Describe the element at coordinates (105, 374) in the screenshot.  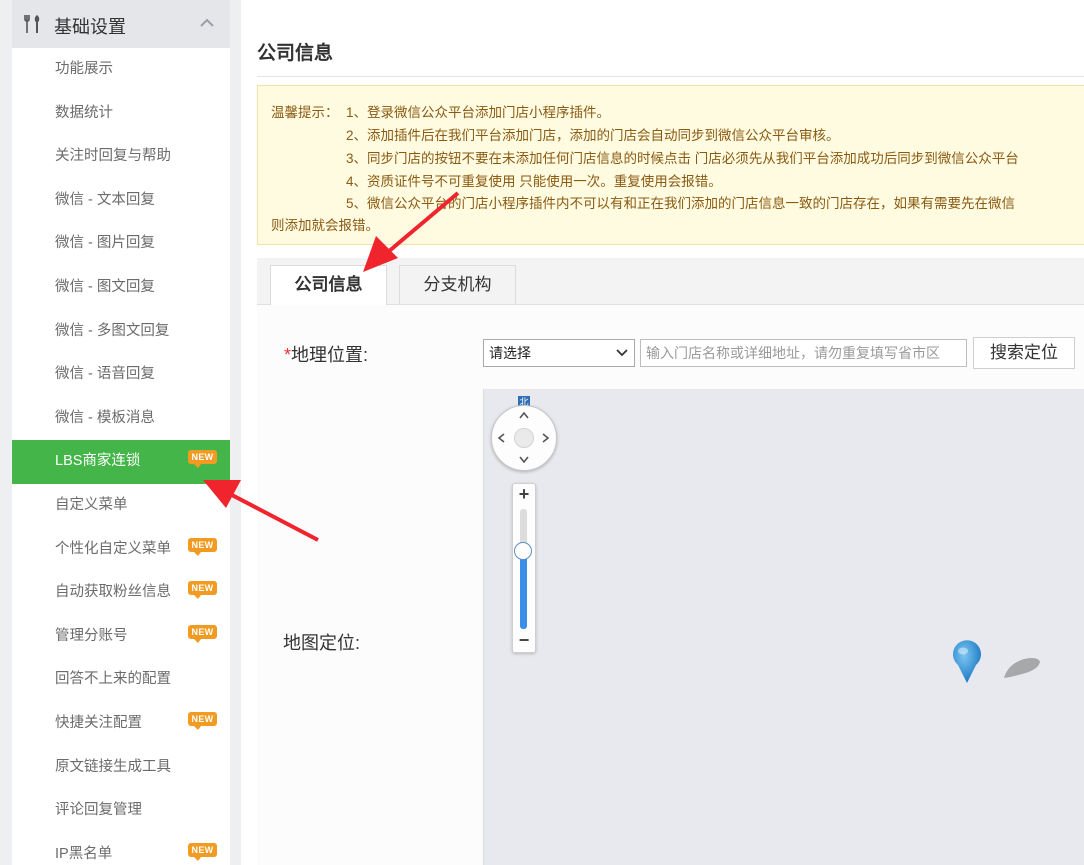
I see `sidebar-item-label: 微信 - 语音回复` at that location.